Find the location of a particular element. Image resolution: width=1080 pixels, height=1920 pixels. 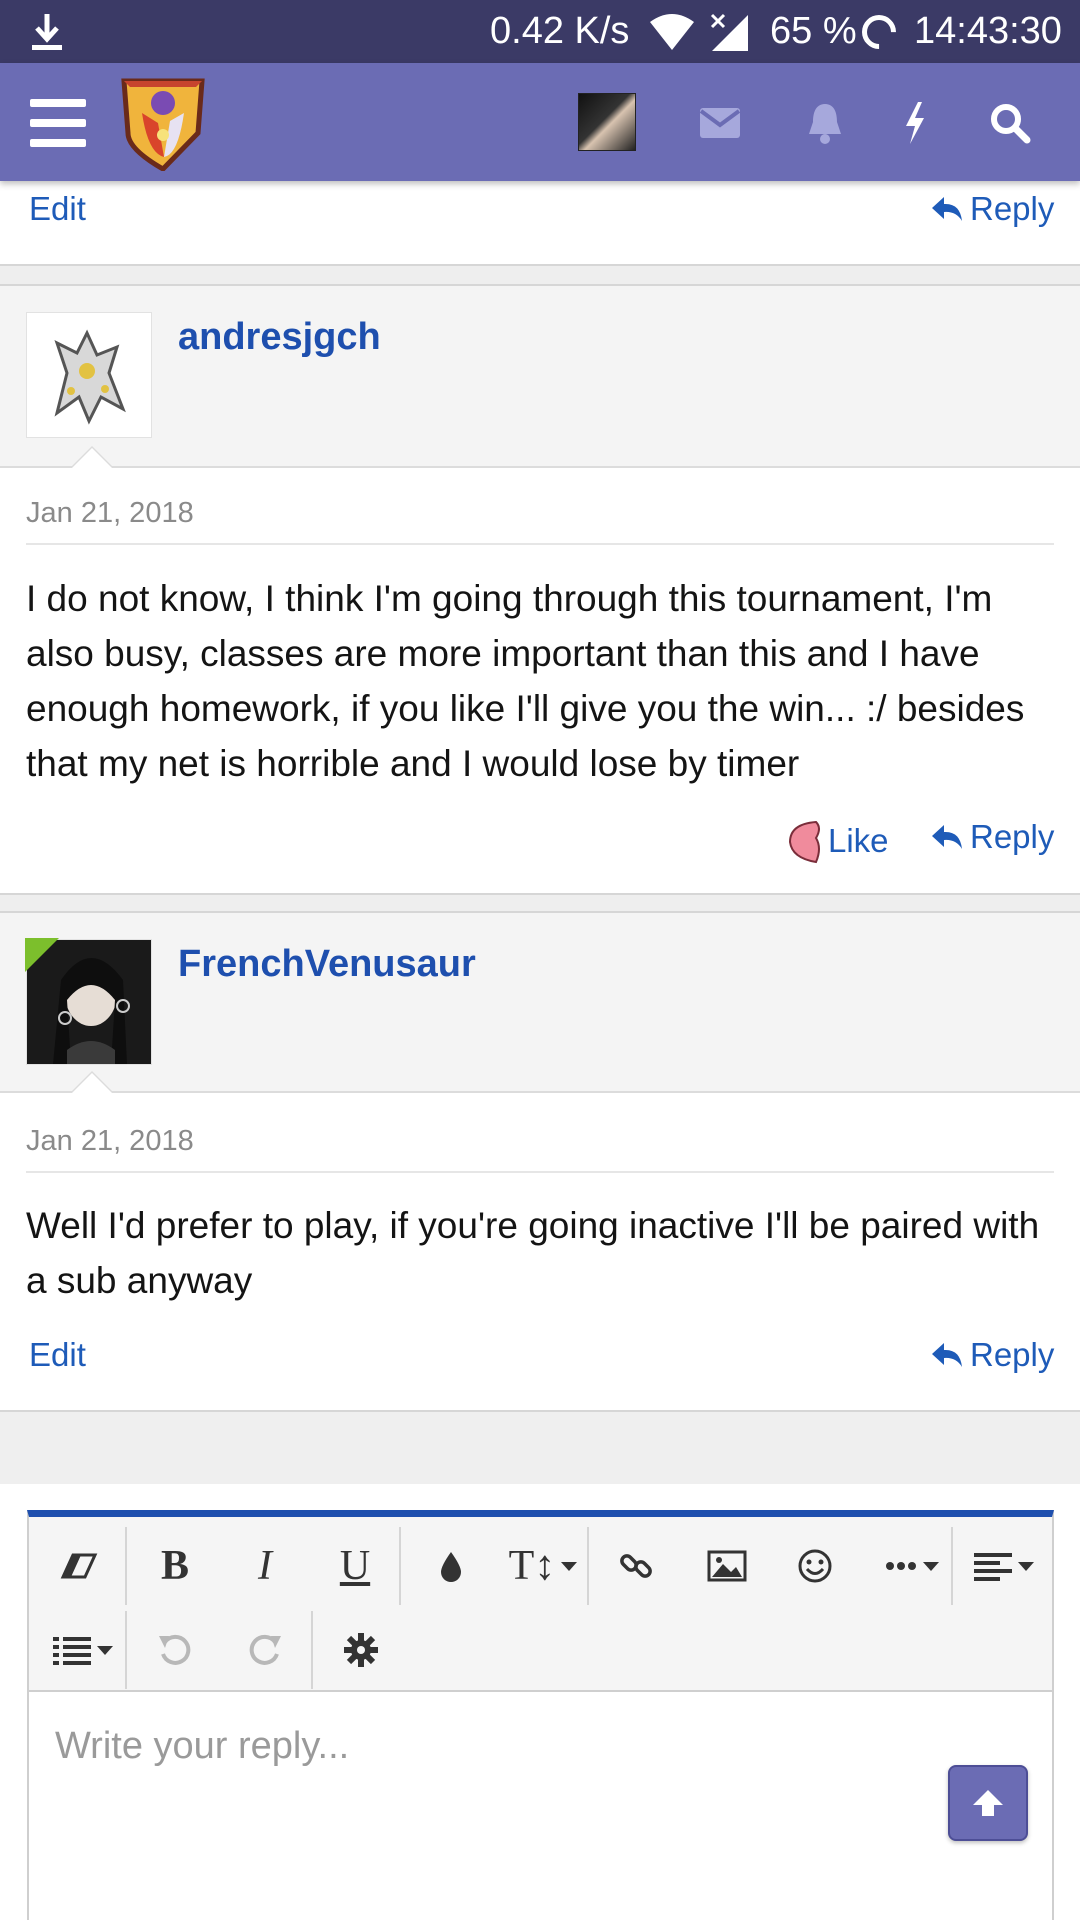

list-button is located at coordinates (83, 1650).